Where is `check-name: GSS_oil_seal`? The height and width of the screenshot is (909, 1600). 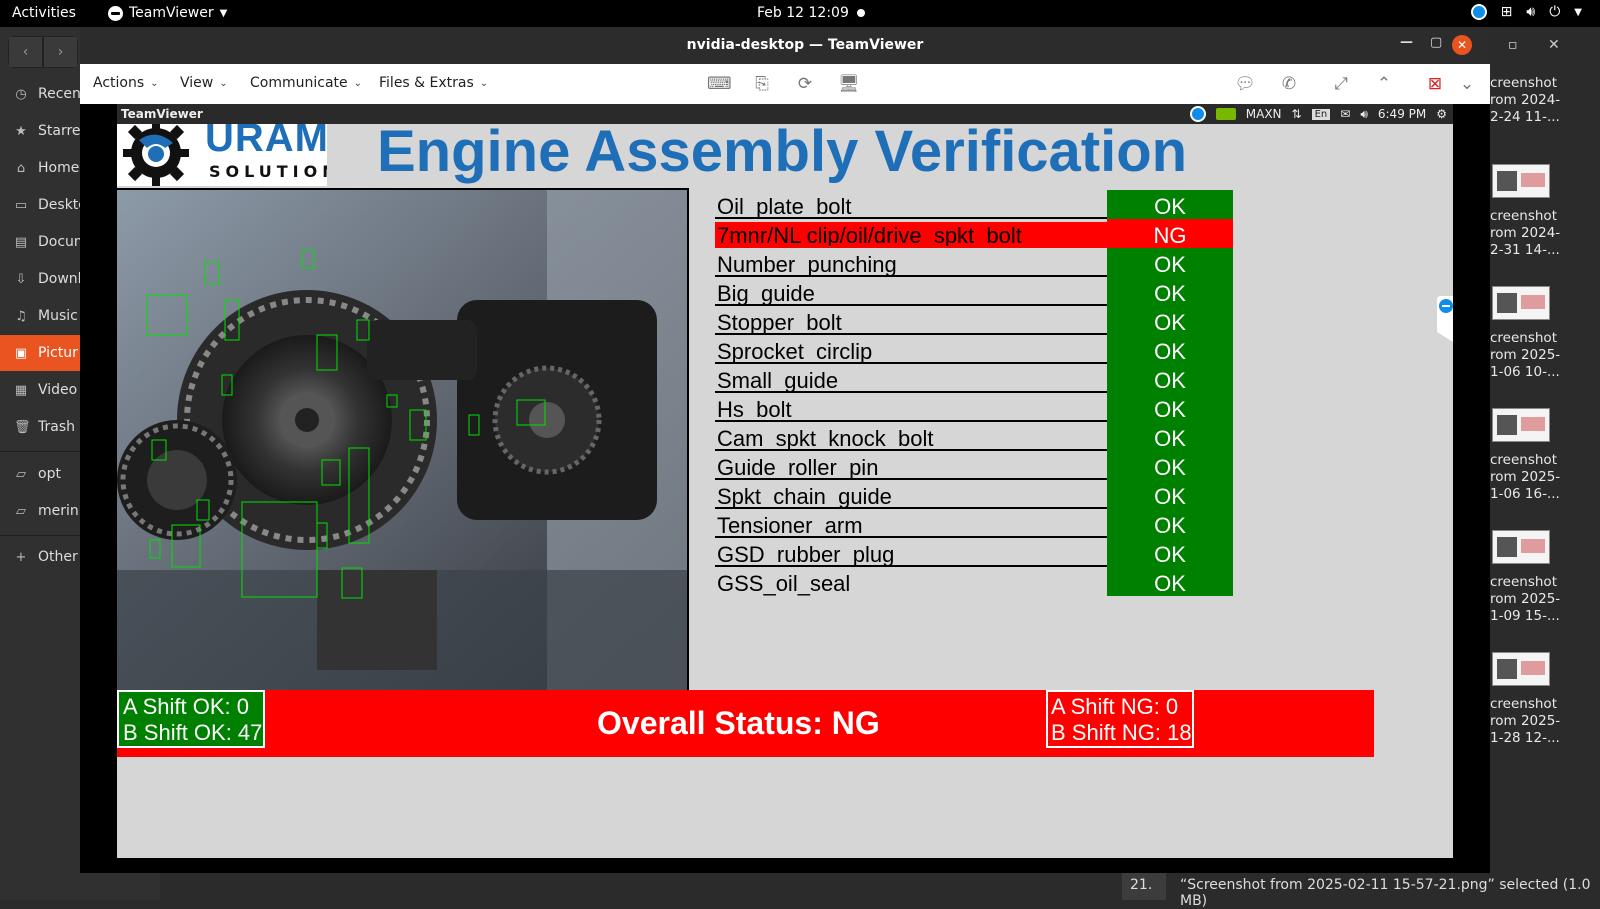
check-name: GSS_oil_seal is located at coordinates (784, 583).